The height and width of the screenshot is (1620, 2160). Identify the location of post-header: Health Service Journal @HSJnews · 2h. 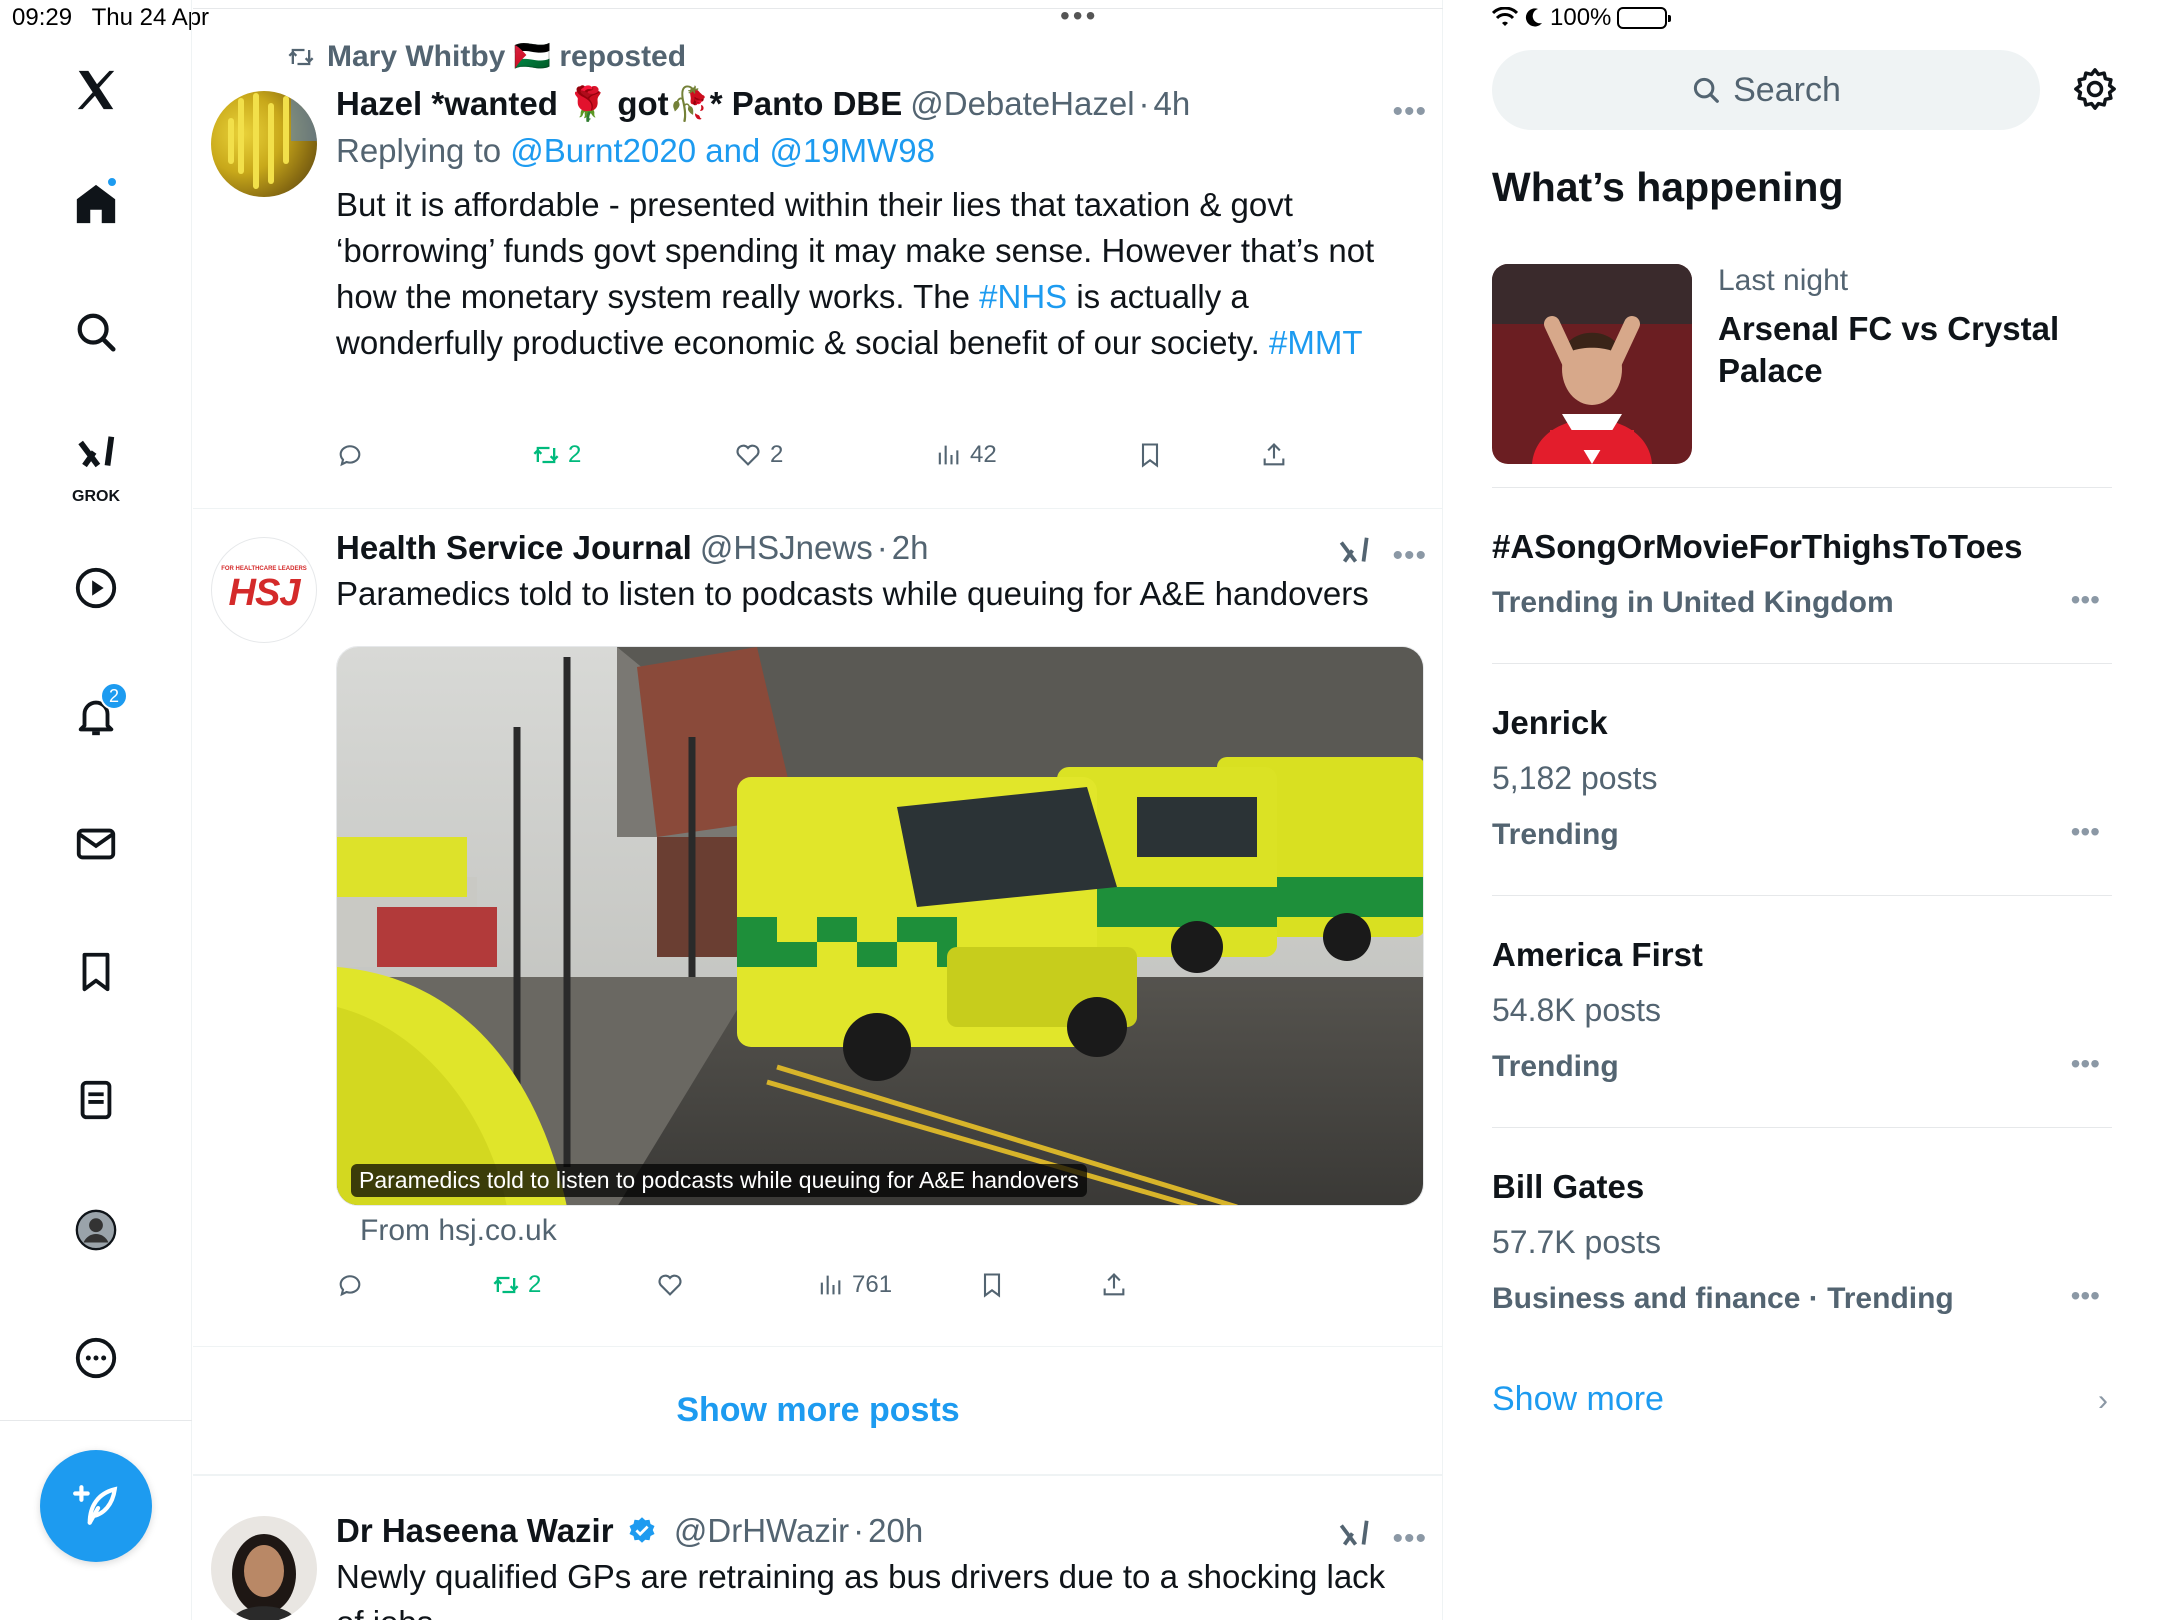
(632, 547).